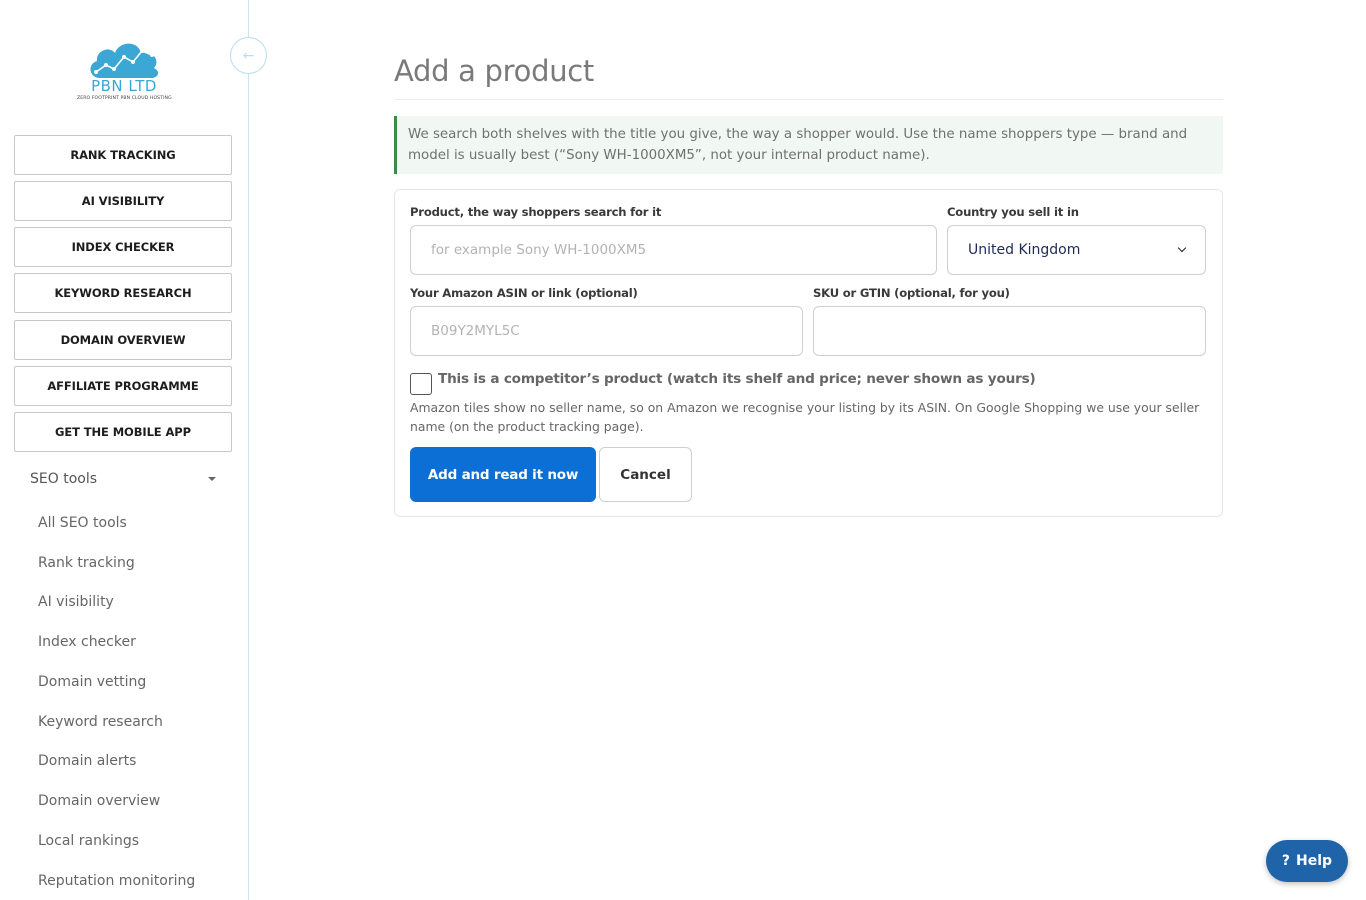 The width and height of the screenshot is (1366, 900). Describe the element at coordinates (123, 432) in the screenshot. I see `nav-mobile-app-button: GET THE MOBILE APP` at that location.